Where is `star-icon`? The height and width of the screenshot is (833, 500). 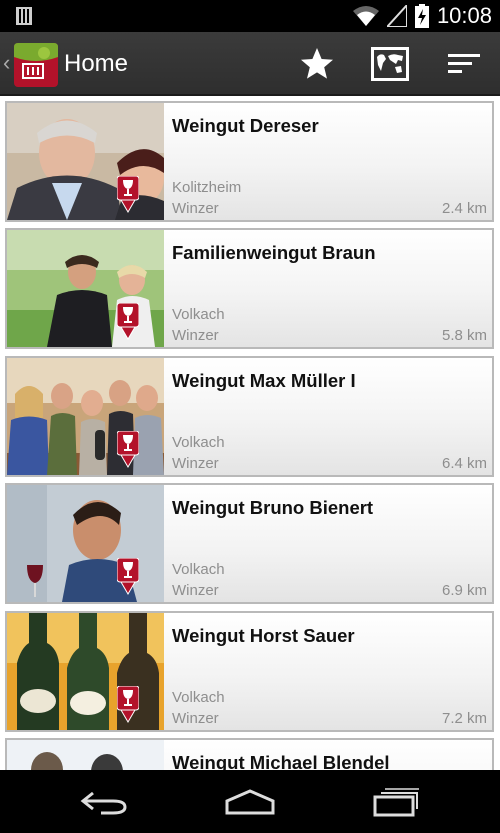
star-icon is located at coordinates (317, 63).